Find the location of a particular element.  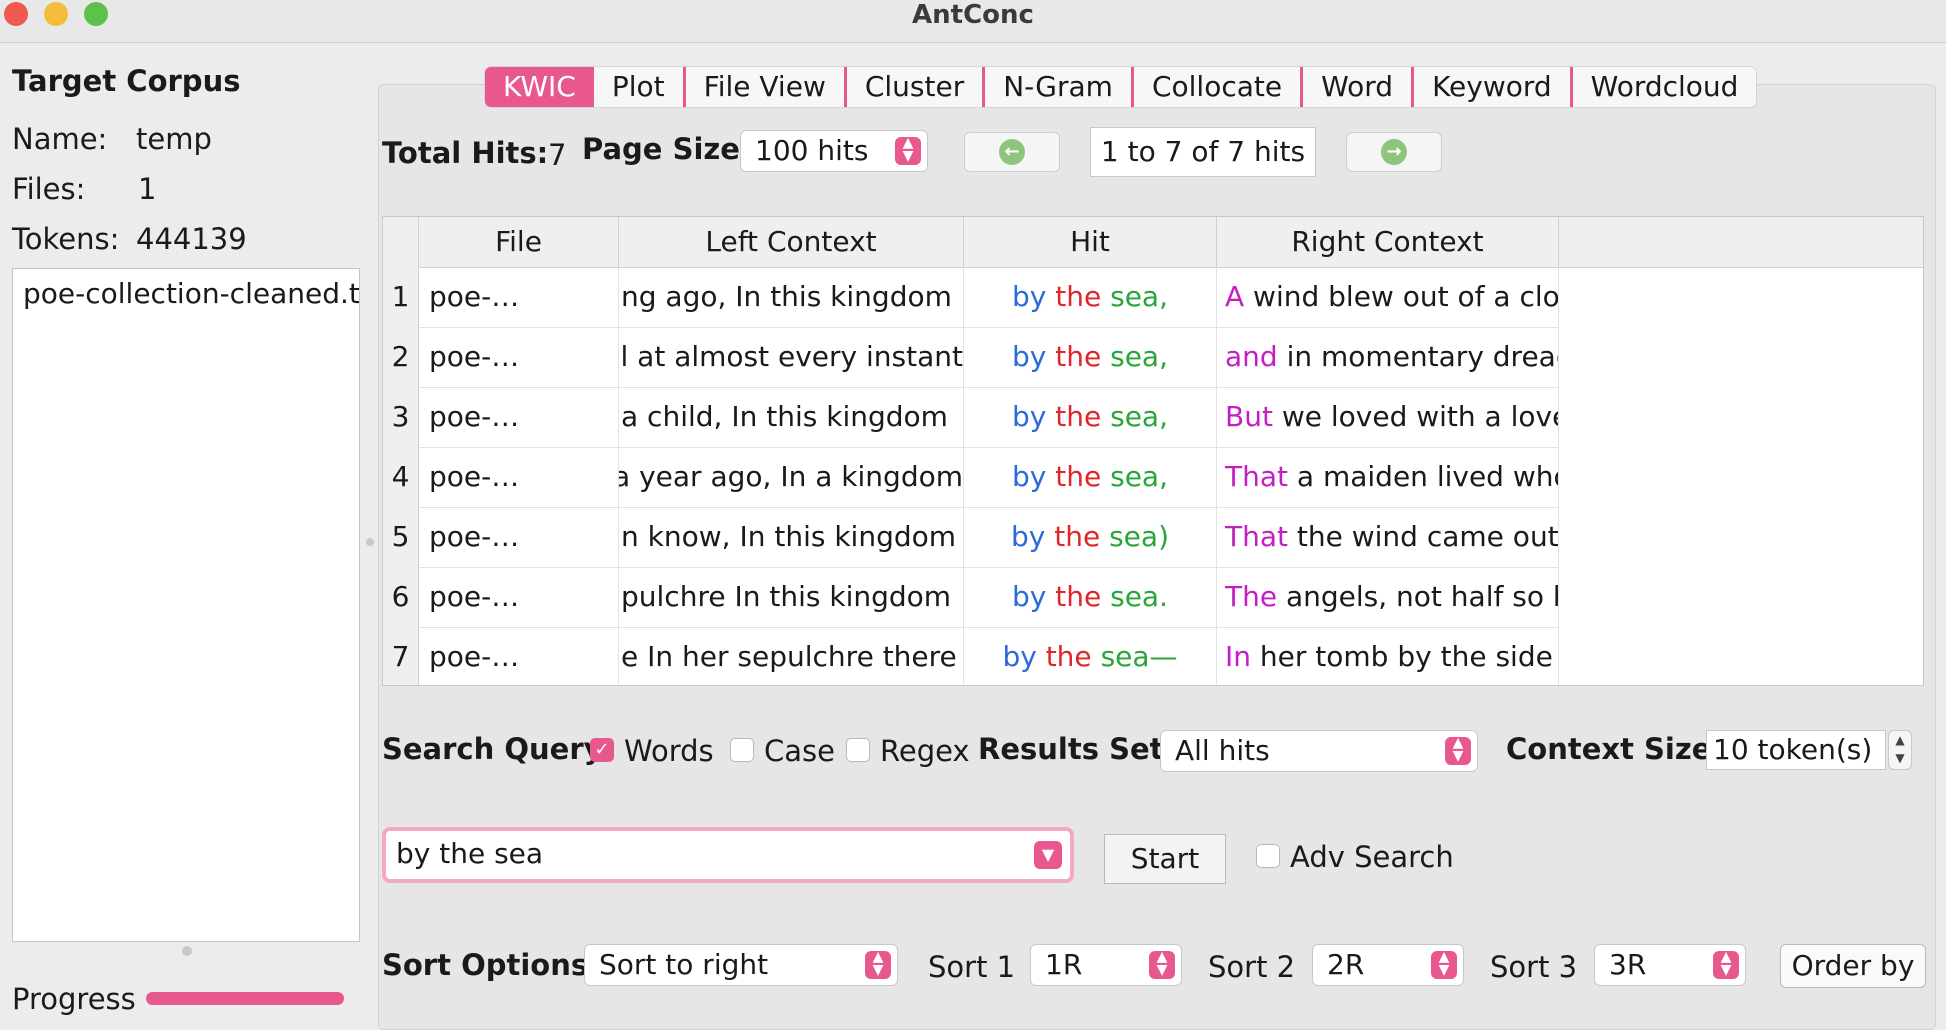

previous-page-button: ← is located at coordinates (1012, 152).